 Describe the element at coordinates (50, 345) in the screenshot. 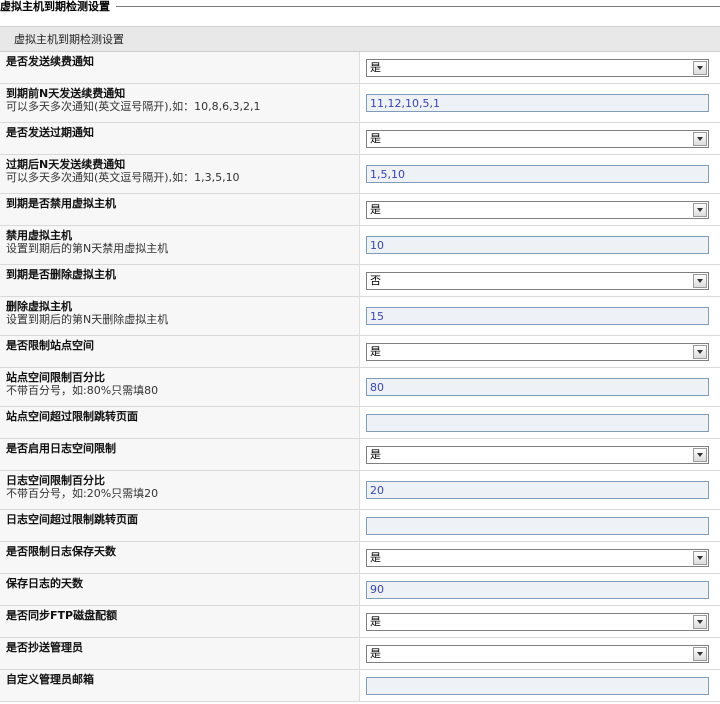

I see `setting-label: 是否限制站点空间` at that location.